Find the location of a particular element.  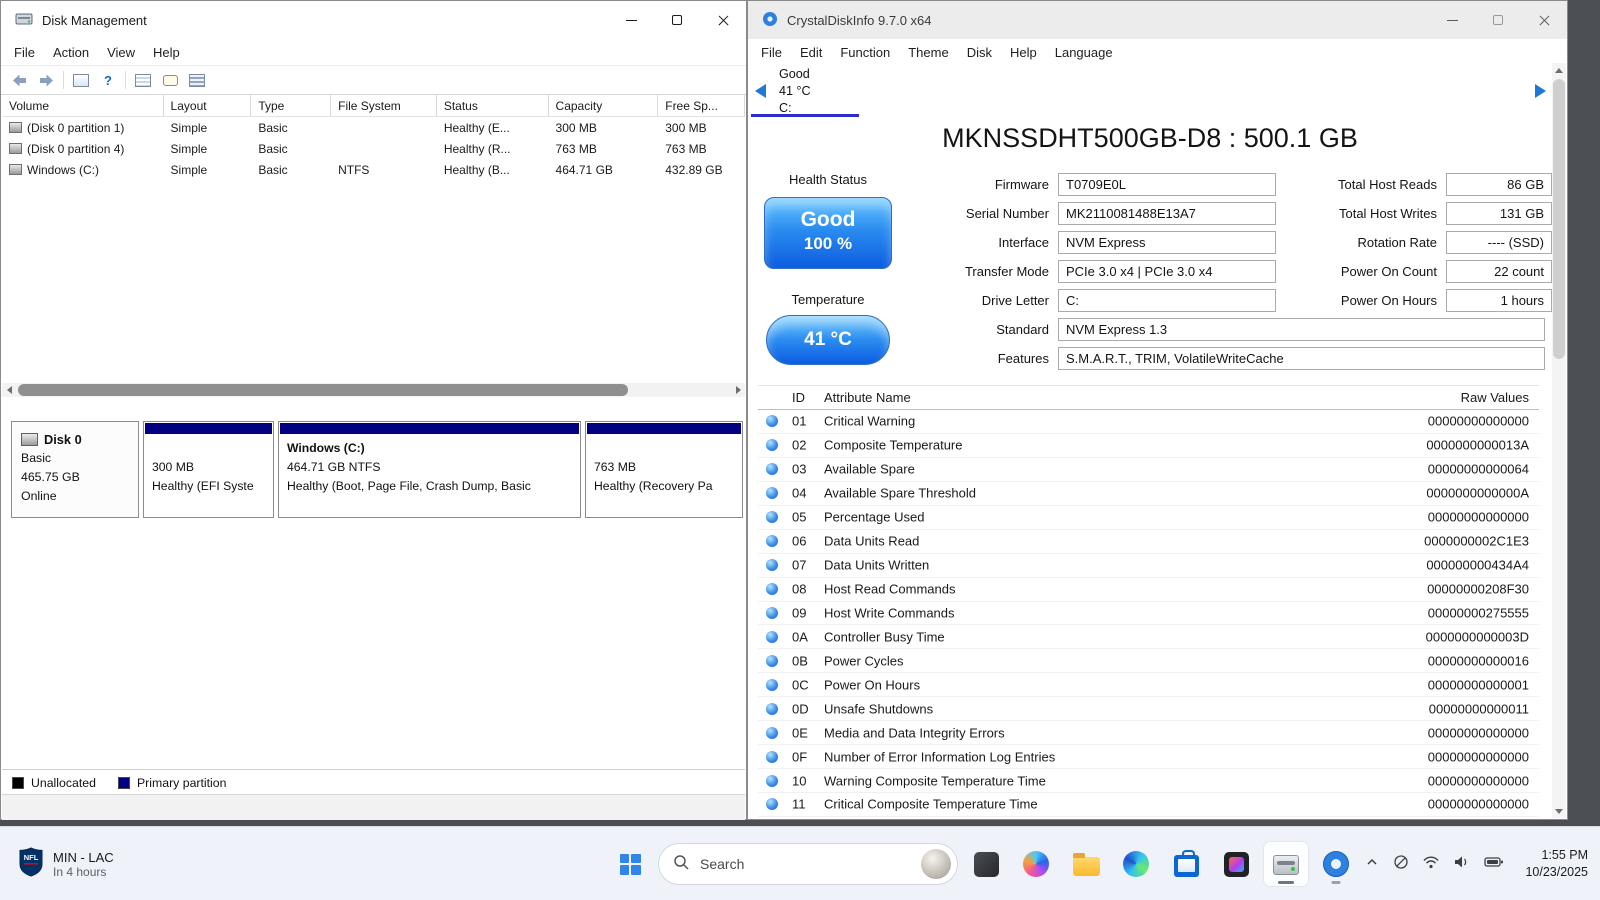

cdi-vertical-scrollbar is located at coordinates (1559, 440).